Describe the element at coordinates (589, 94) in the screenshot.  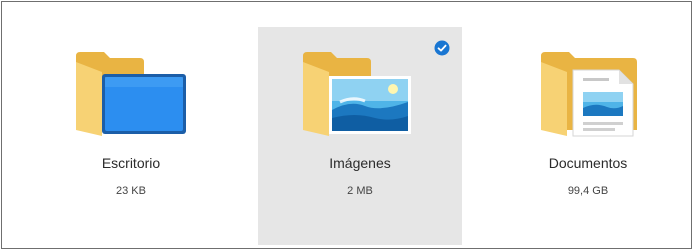
I see `documents-folder-icon` at that location.